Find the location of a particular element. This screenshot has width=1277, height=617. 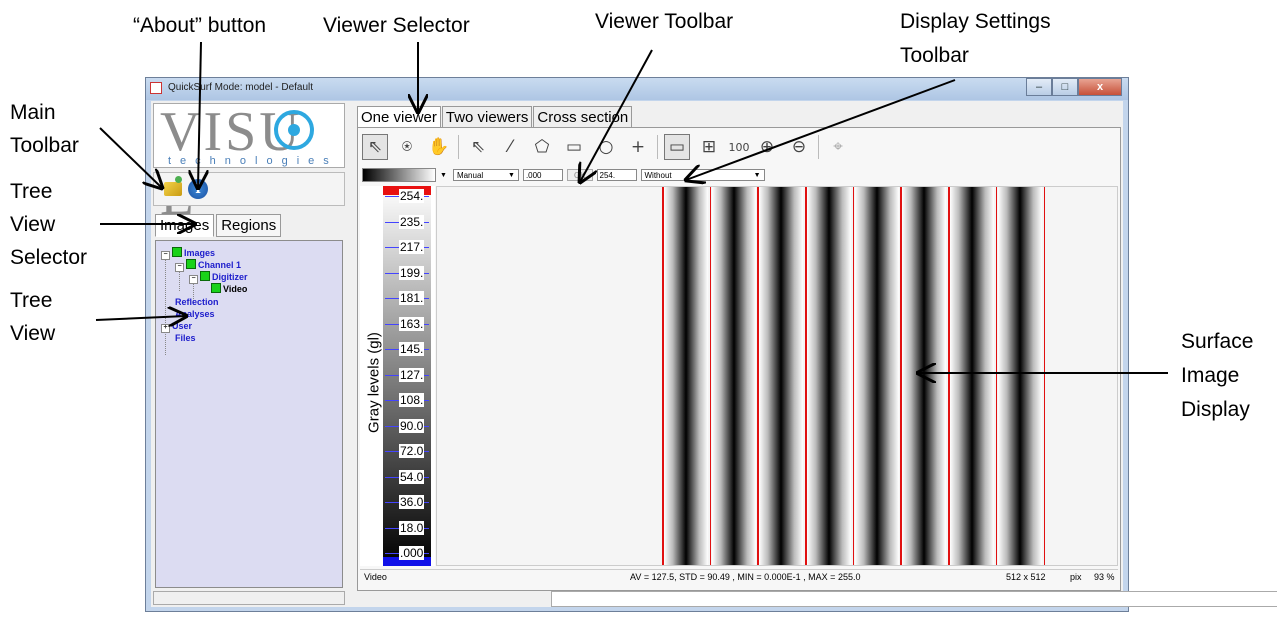

line-tool-icon: ⁄ is located at coordinates (510, 147).